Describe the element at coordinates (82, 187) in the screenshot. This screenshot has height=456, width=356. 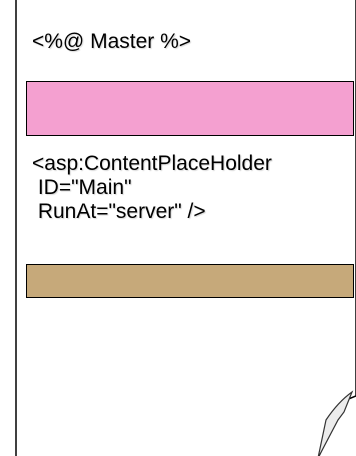
I see `content-placeholder-line-2: ID="Main"` at that location.